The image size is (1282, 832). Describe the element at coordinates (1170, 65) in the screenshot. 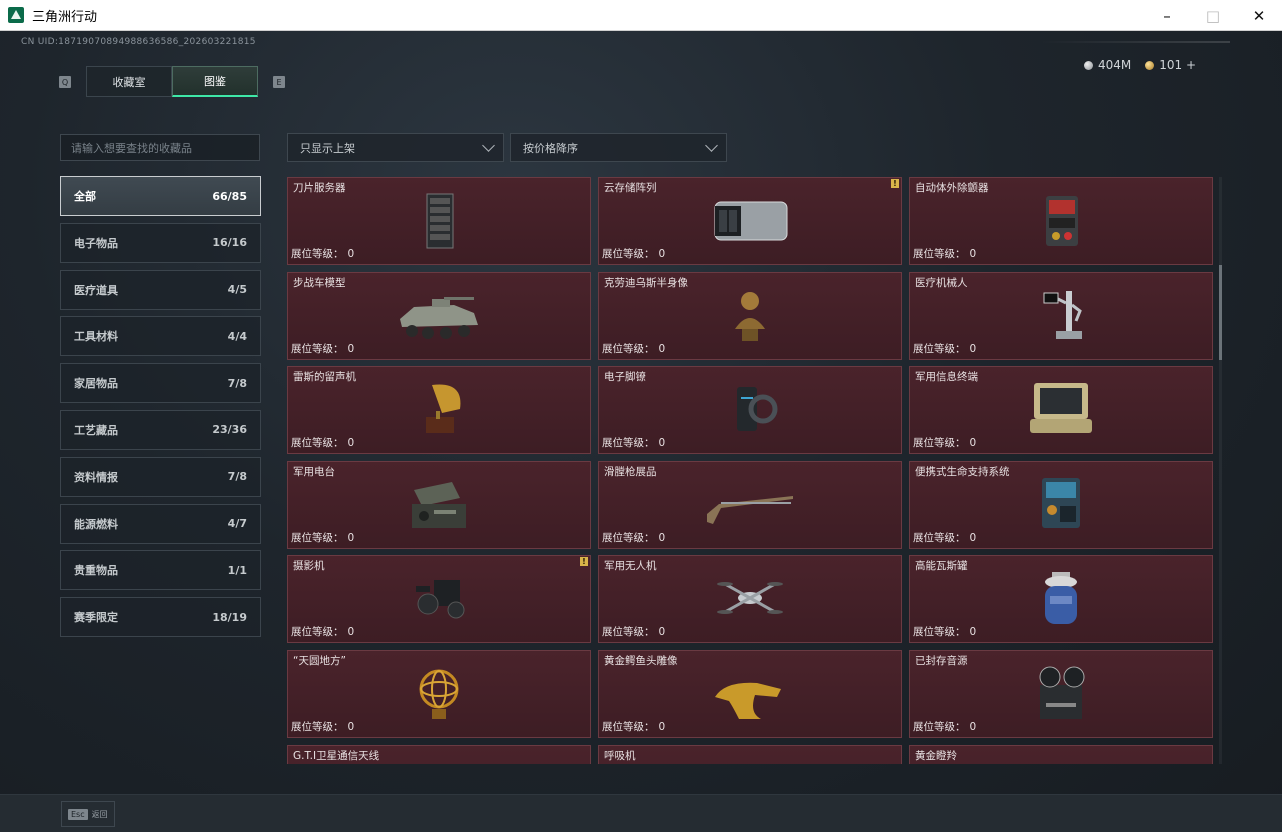

I see `currency-gold: 101 +` at that location.